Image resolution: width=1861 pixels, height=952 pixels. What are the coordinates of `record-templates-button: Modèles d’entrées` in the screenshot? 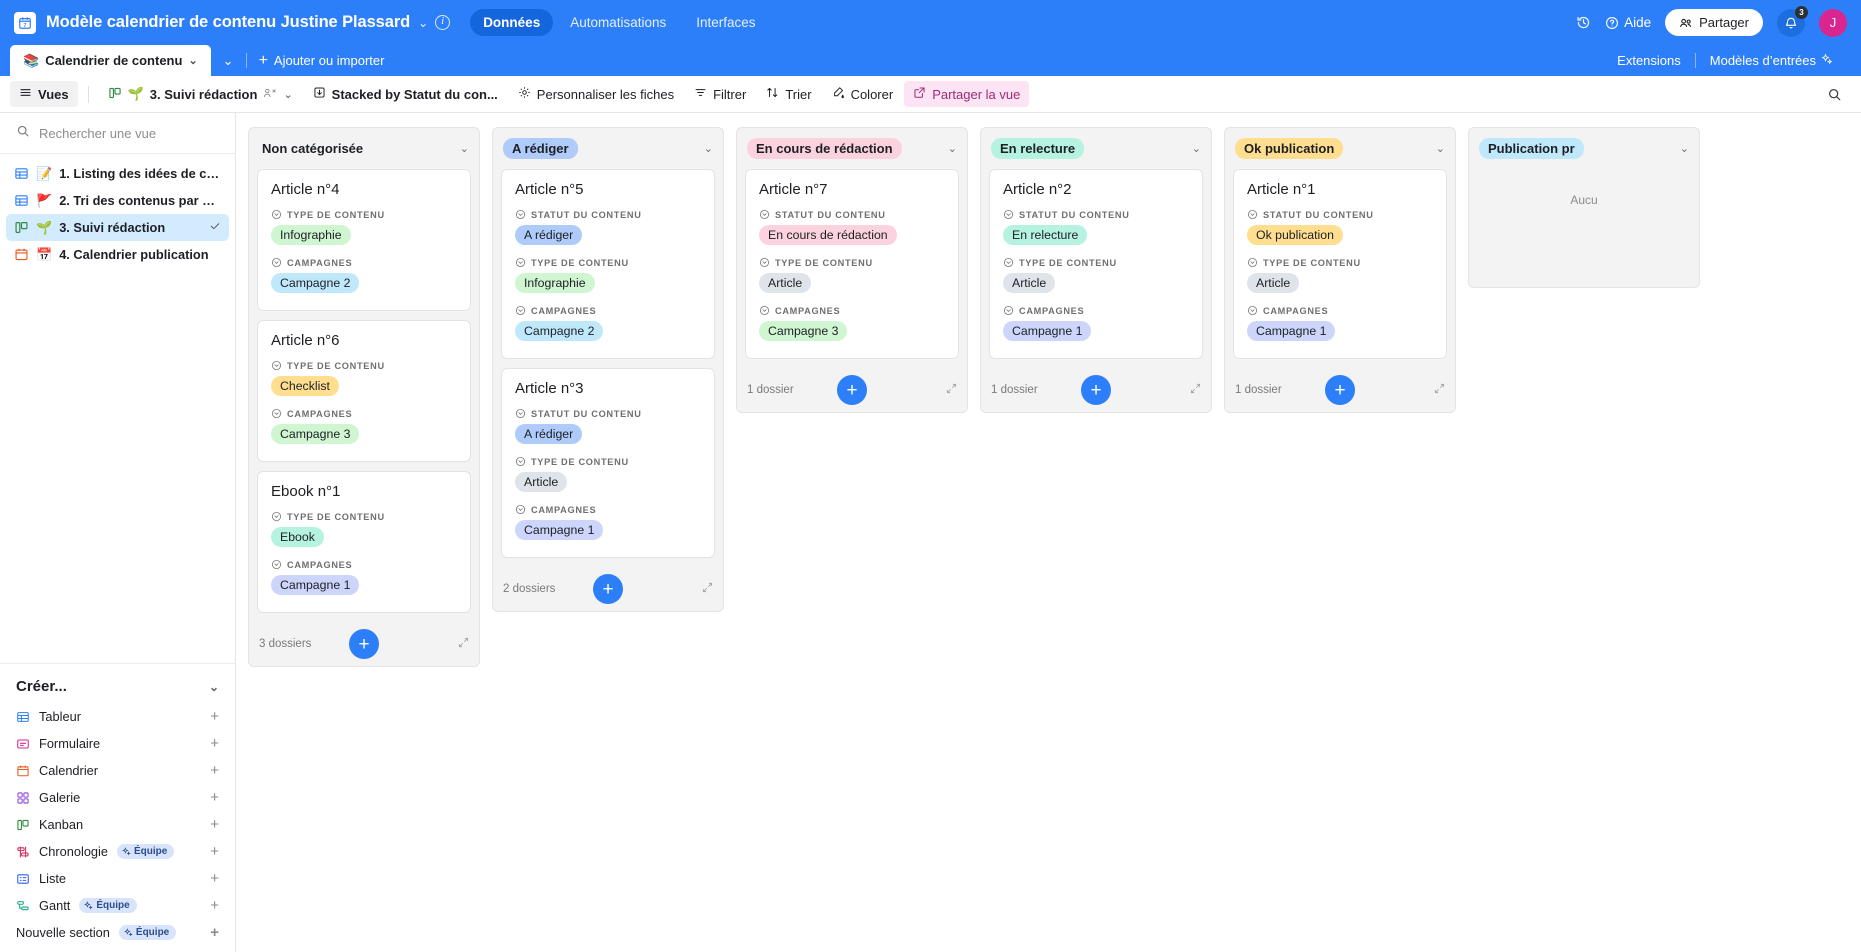 It's located at (1771, 60).